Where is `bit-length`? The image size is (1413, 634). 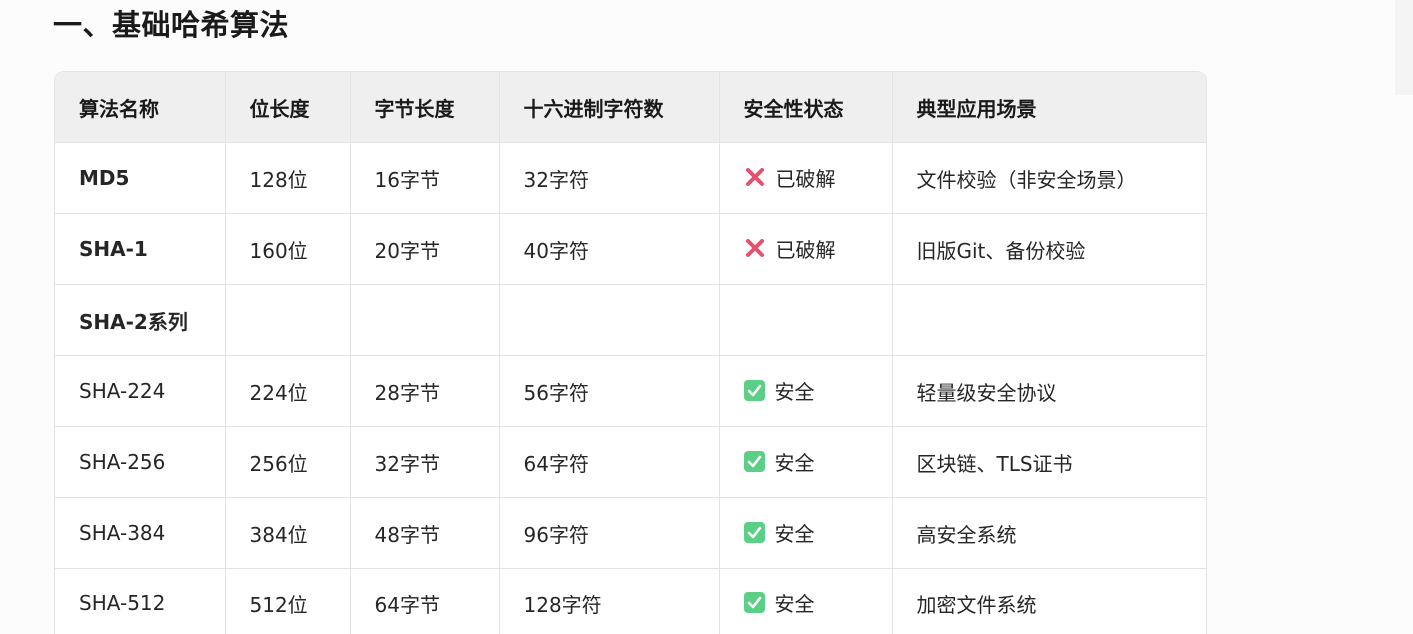
bit-length is located at coordinates (288, 320).